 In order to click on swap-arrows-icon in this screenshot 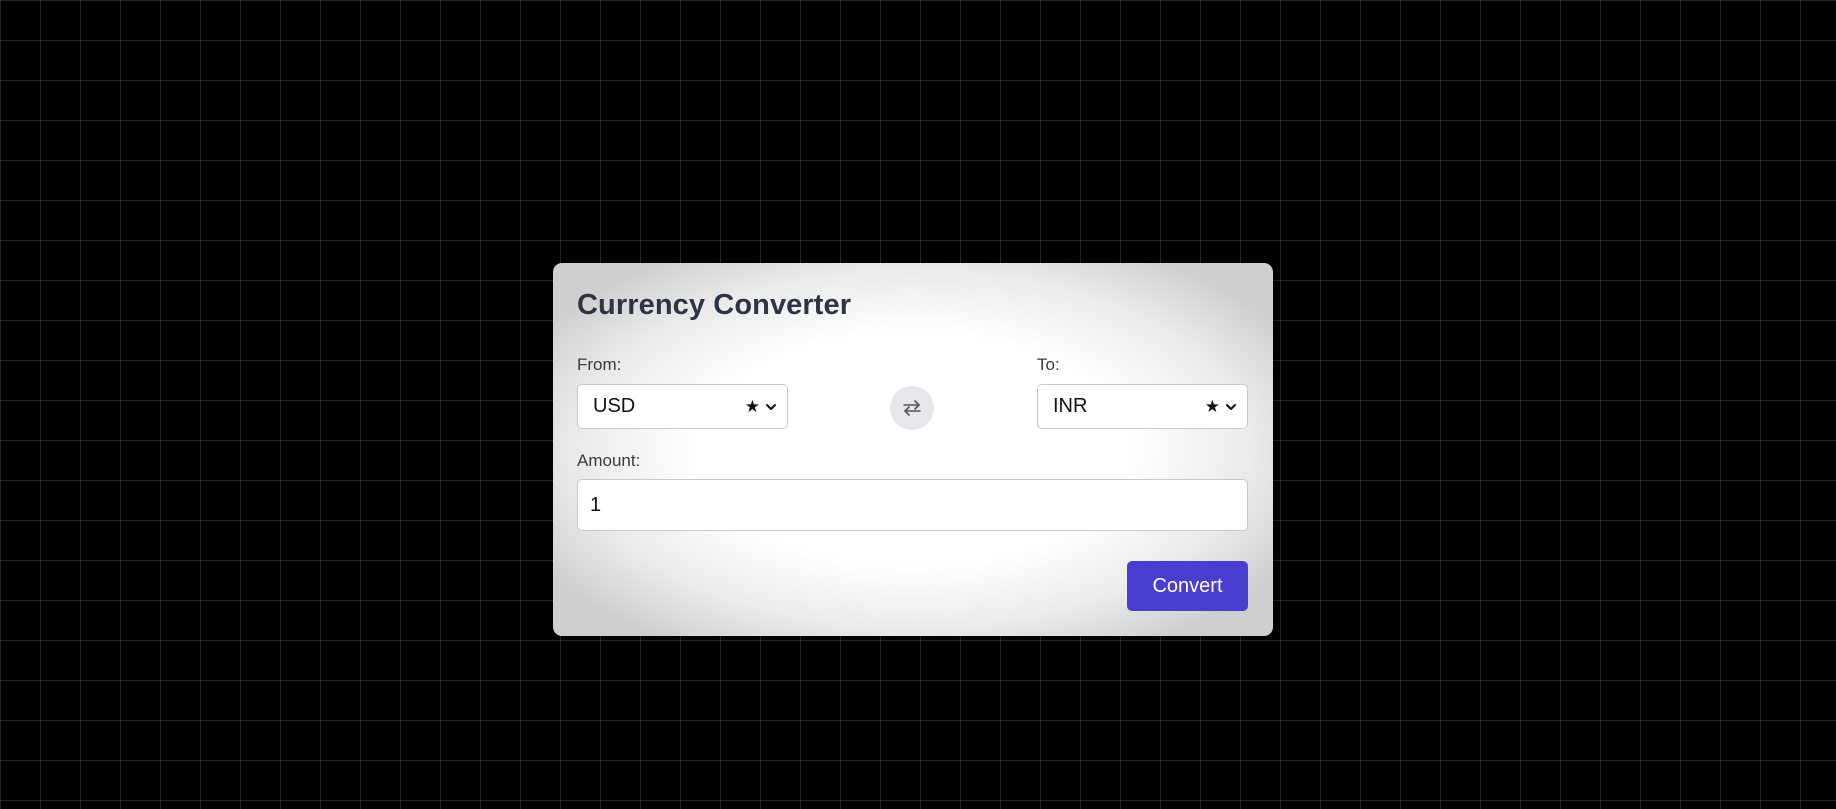, I will do `click(912, 408)`.